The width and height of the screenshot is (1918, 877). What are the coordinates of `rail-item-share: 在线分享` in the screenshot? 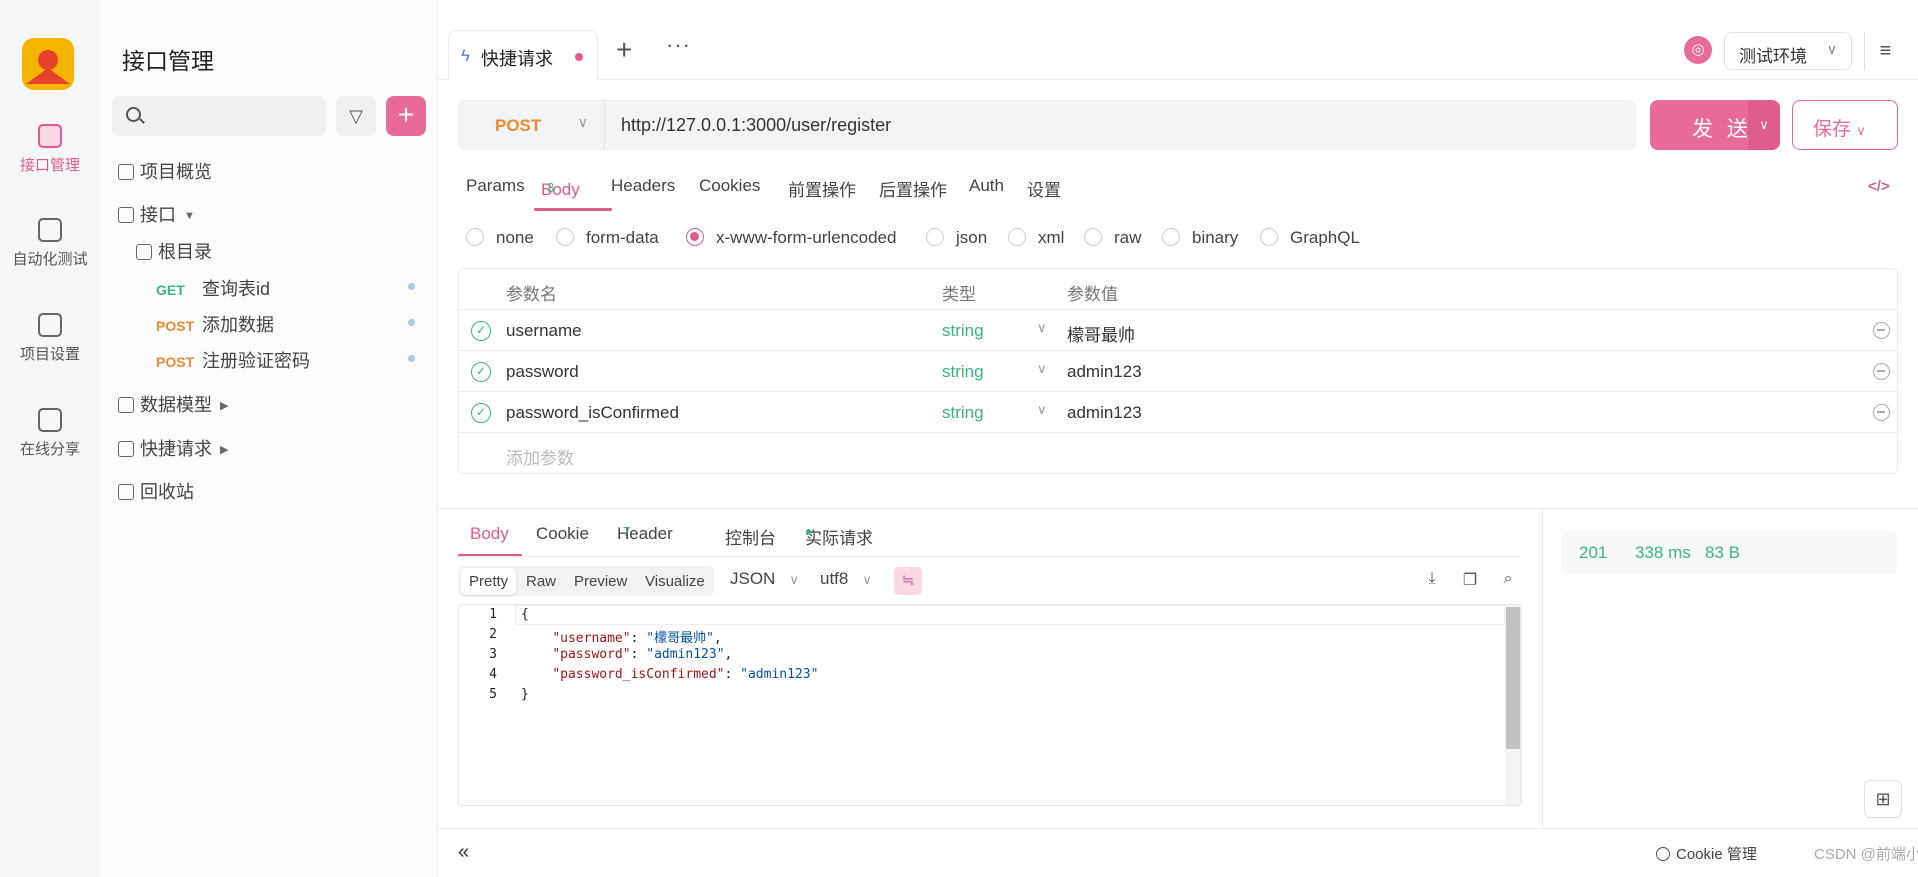 It's located at (50, 433).